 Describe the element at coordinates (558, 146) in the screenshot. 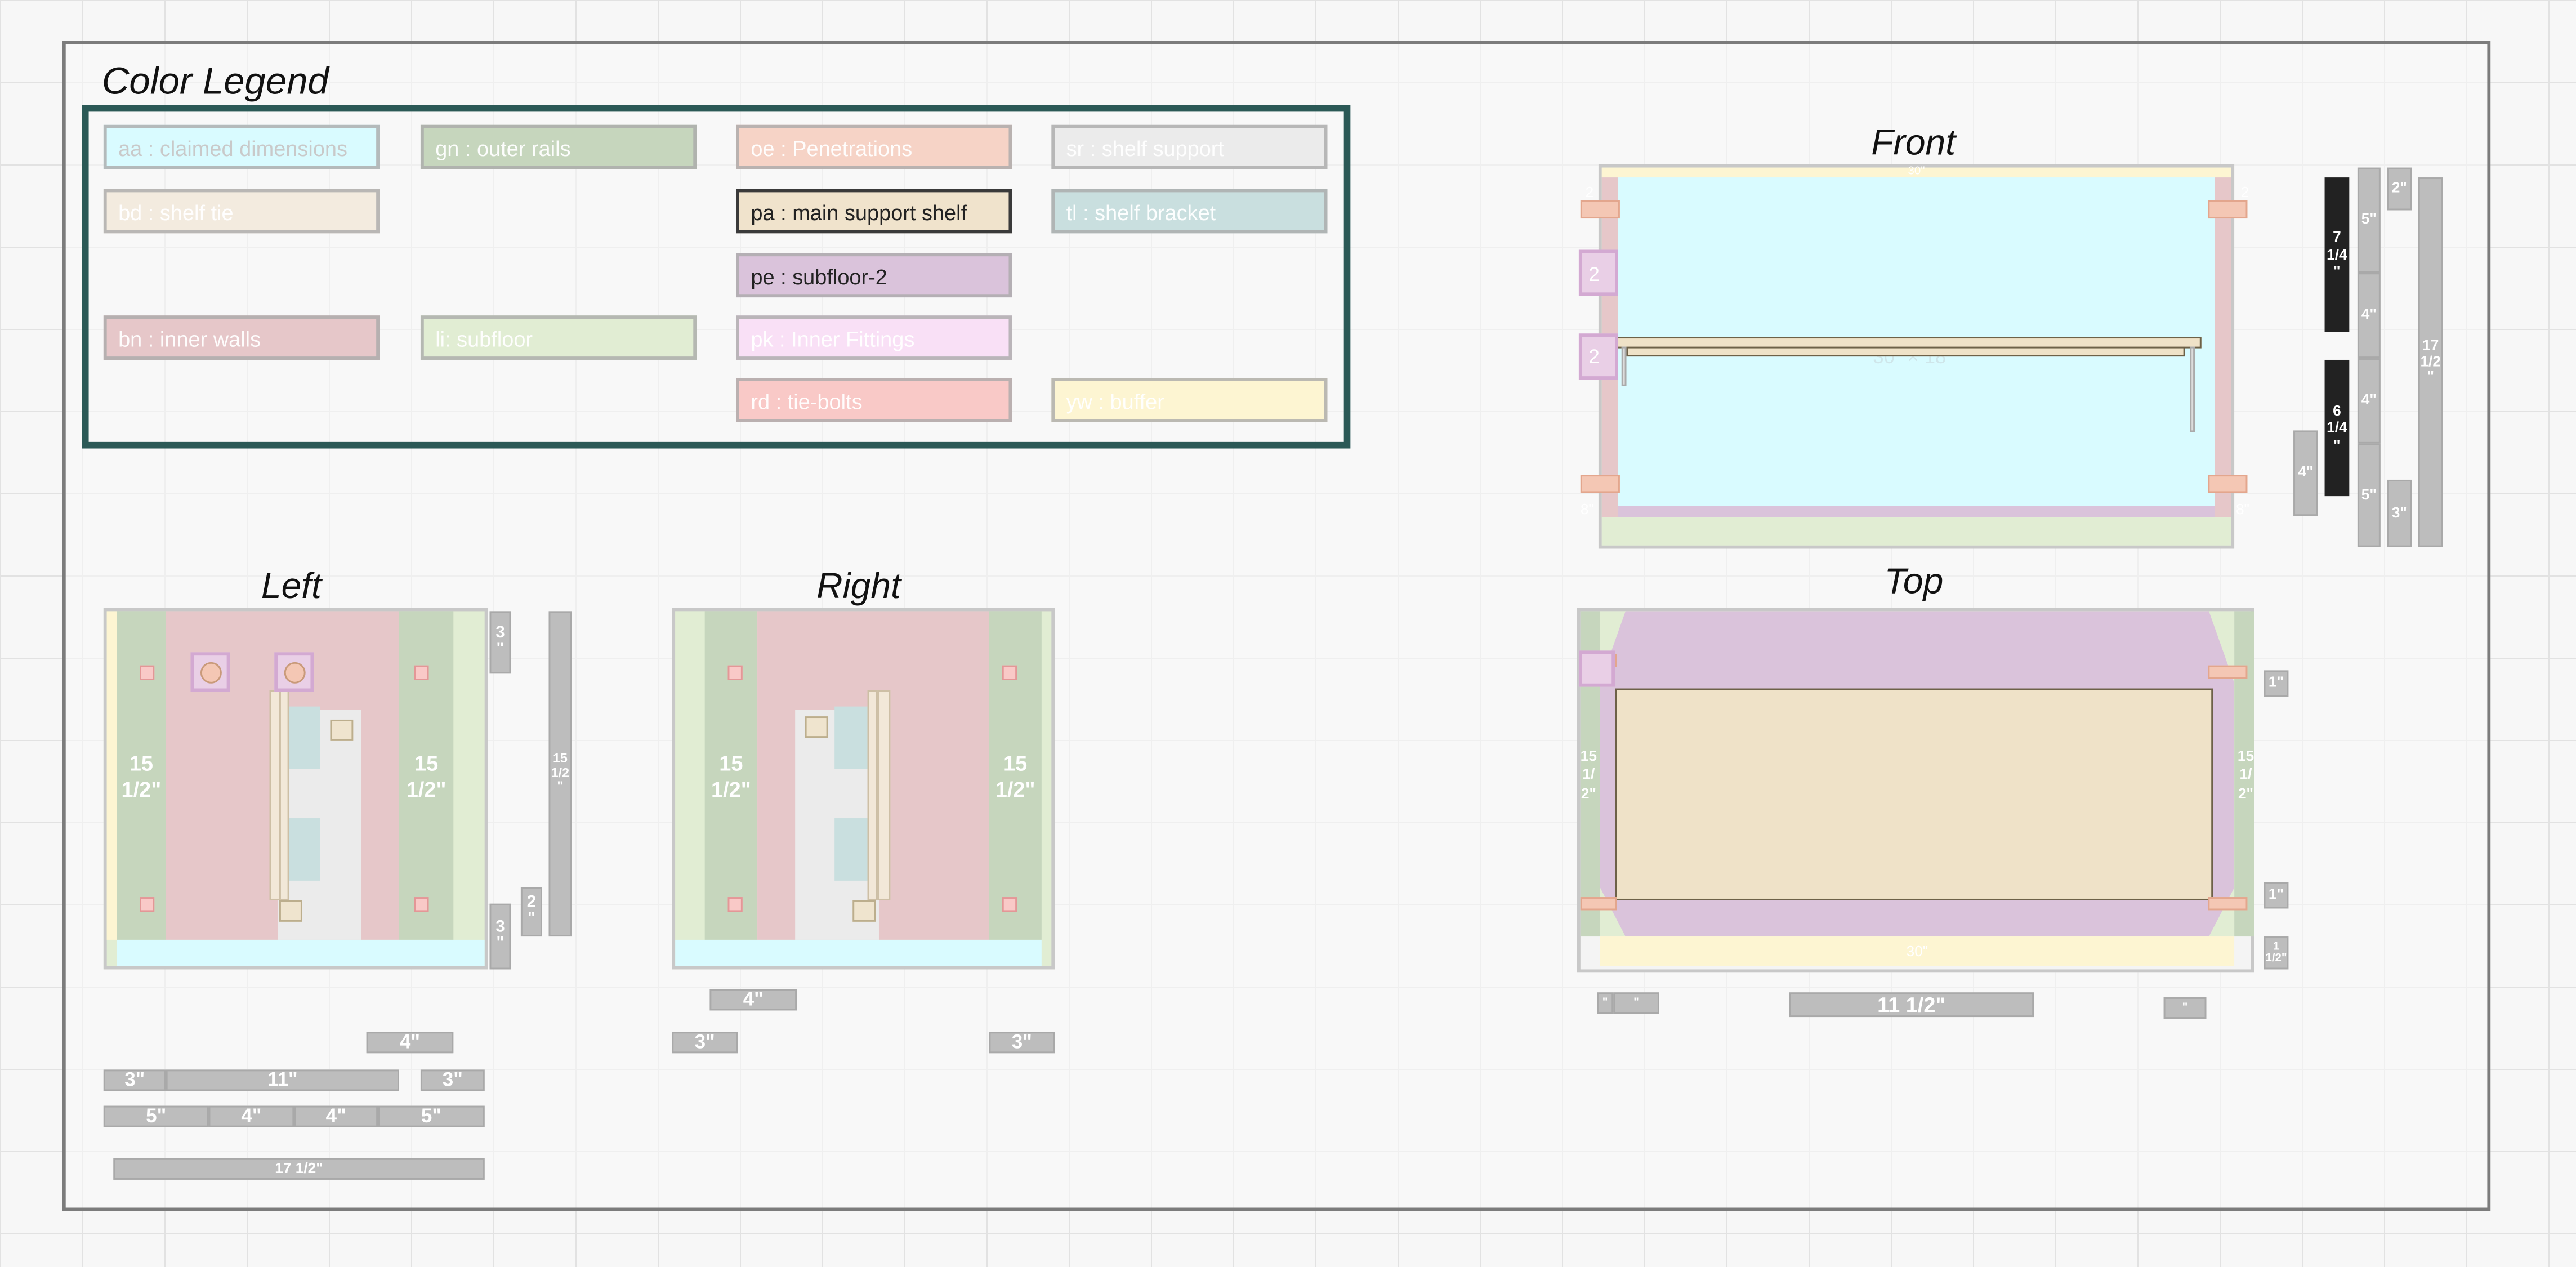

I see `legend-chip: gn : outer rails` at that location.